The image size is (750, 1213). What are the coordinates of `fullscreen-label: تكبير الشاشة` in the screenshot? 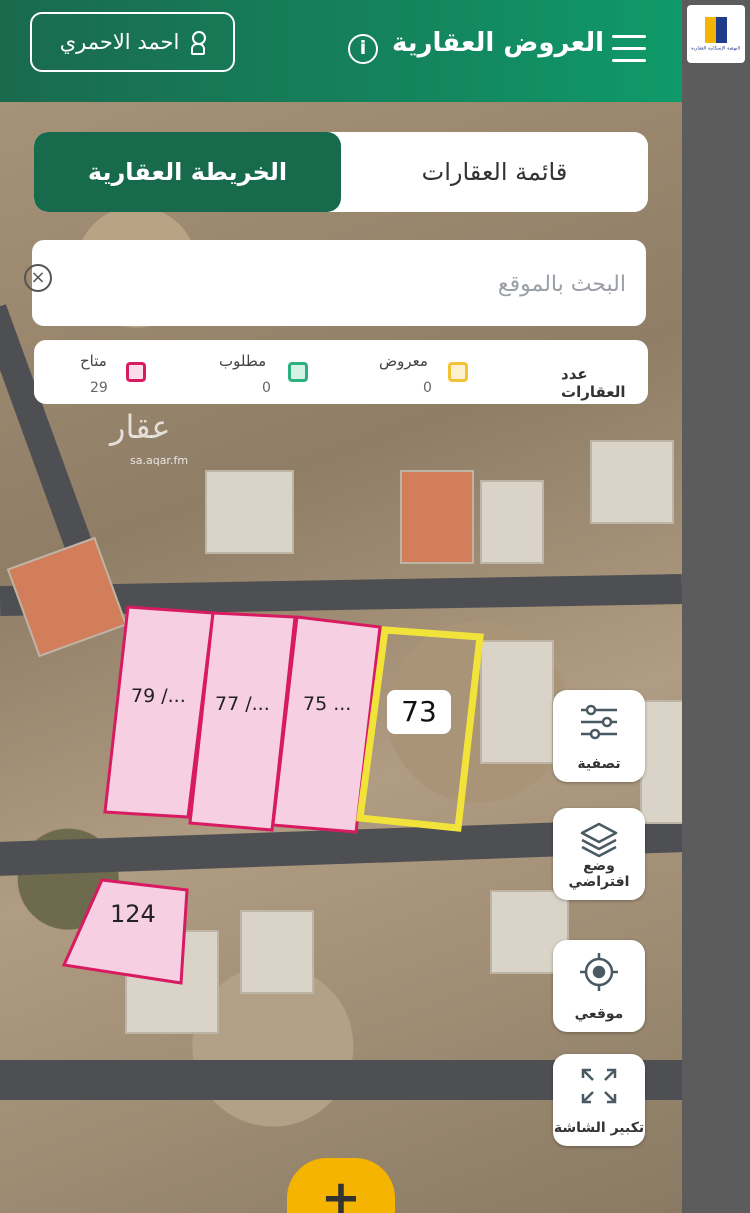 It's located at (599, 1128).